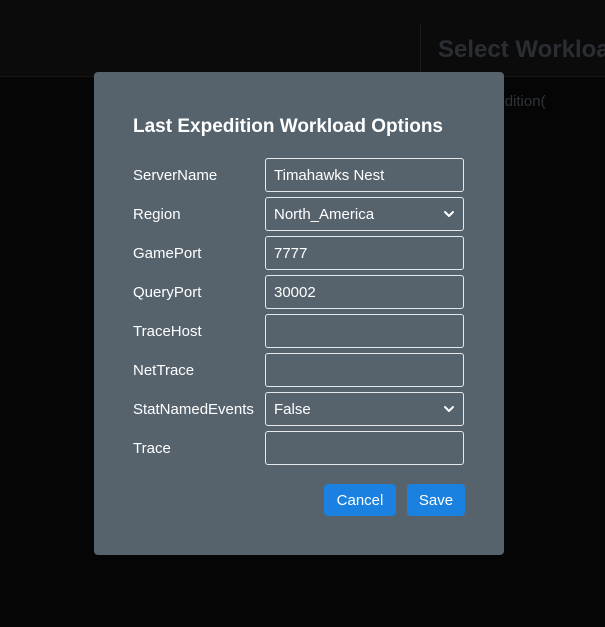  I want to click on nettrace-input, so click(364, 370).